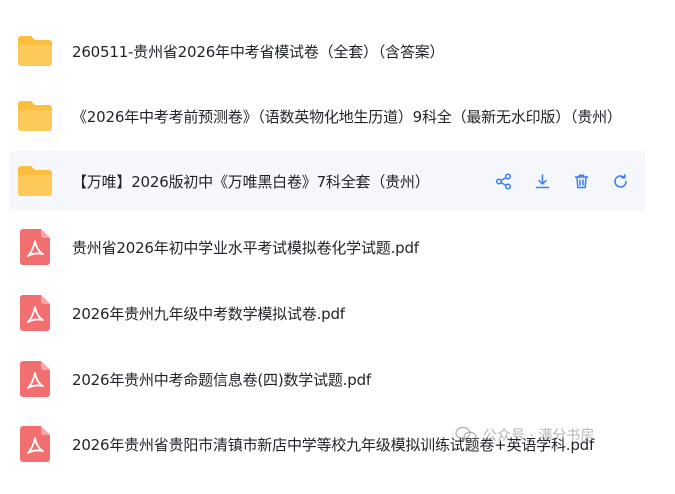  What do you see at coordinates (277, 181) in the screenshot?
I see `file-name: 【万唯】2026版初中《万唯黑白卷》7科全套（贵州）` at bounding box center [277, 181].